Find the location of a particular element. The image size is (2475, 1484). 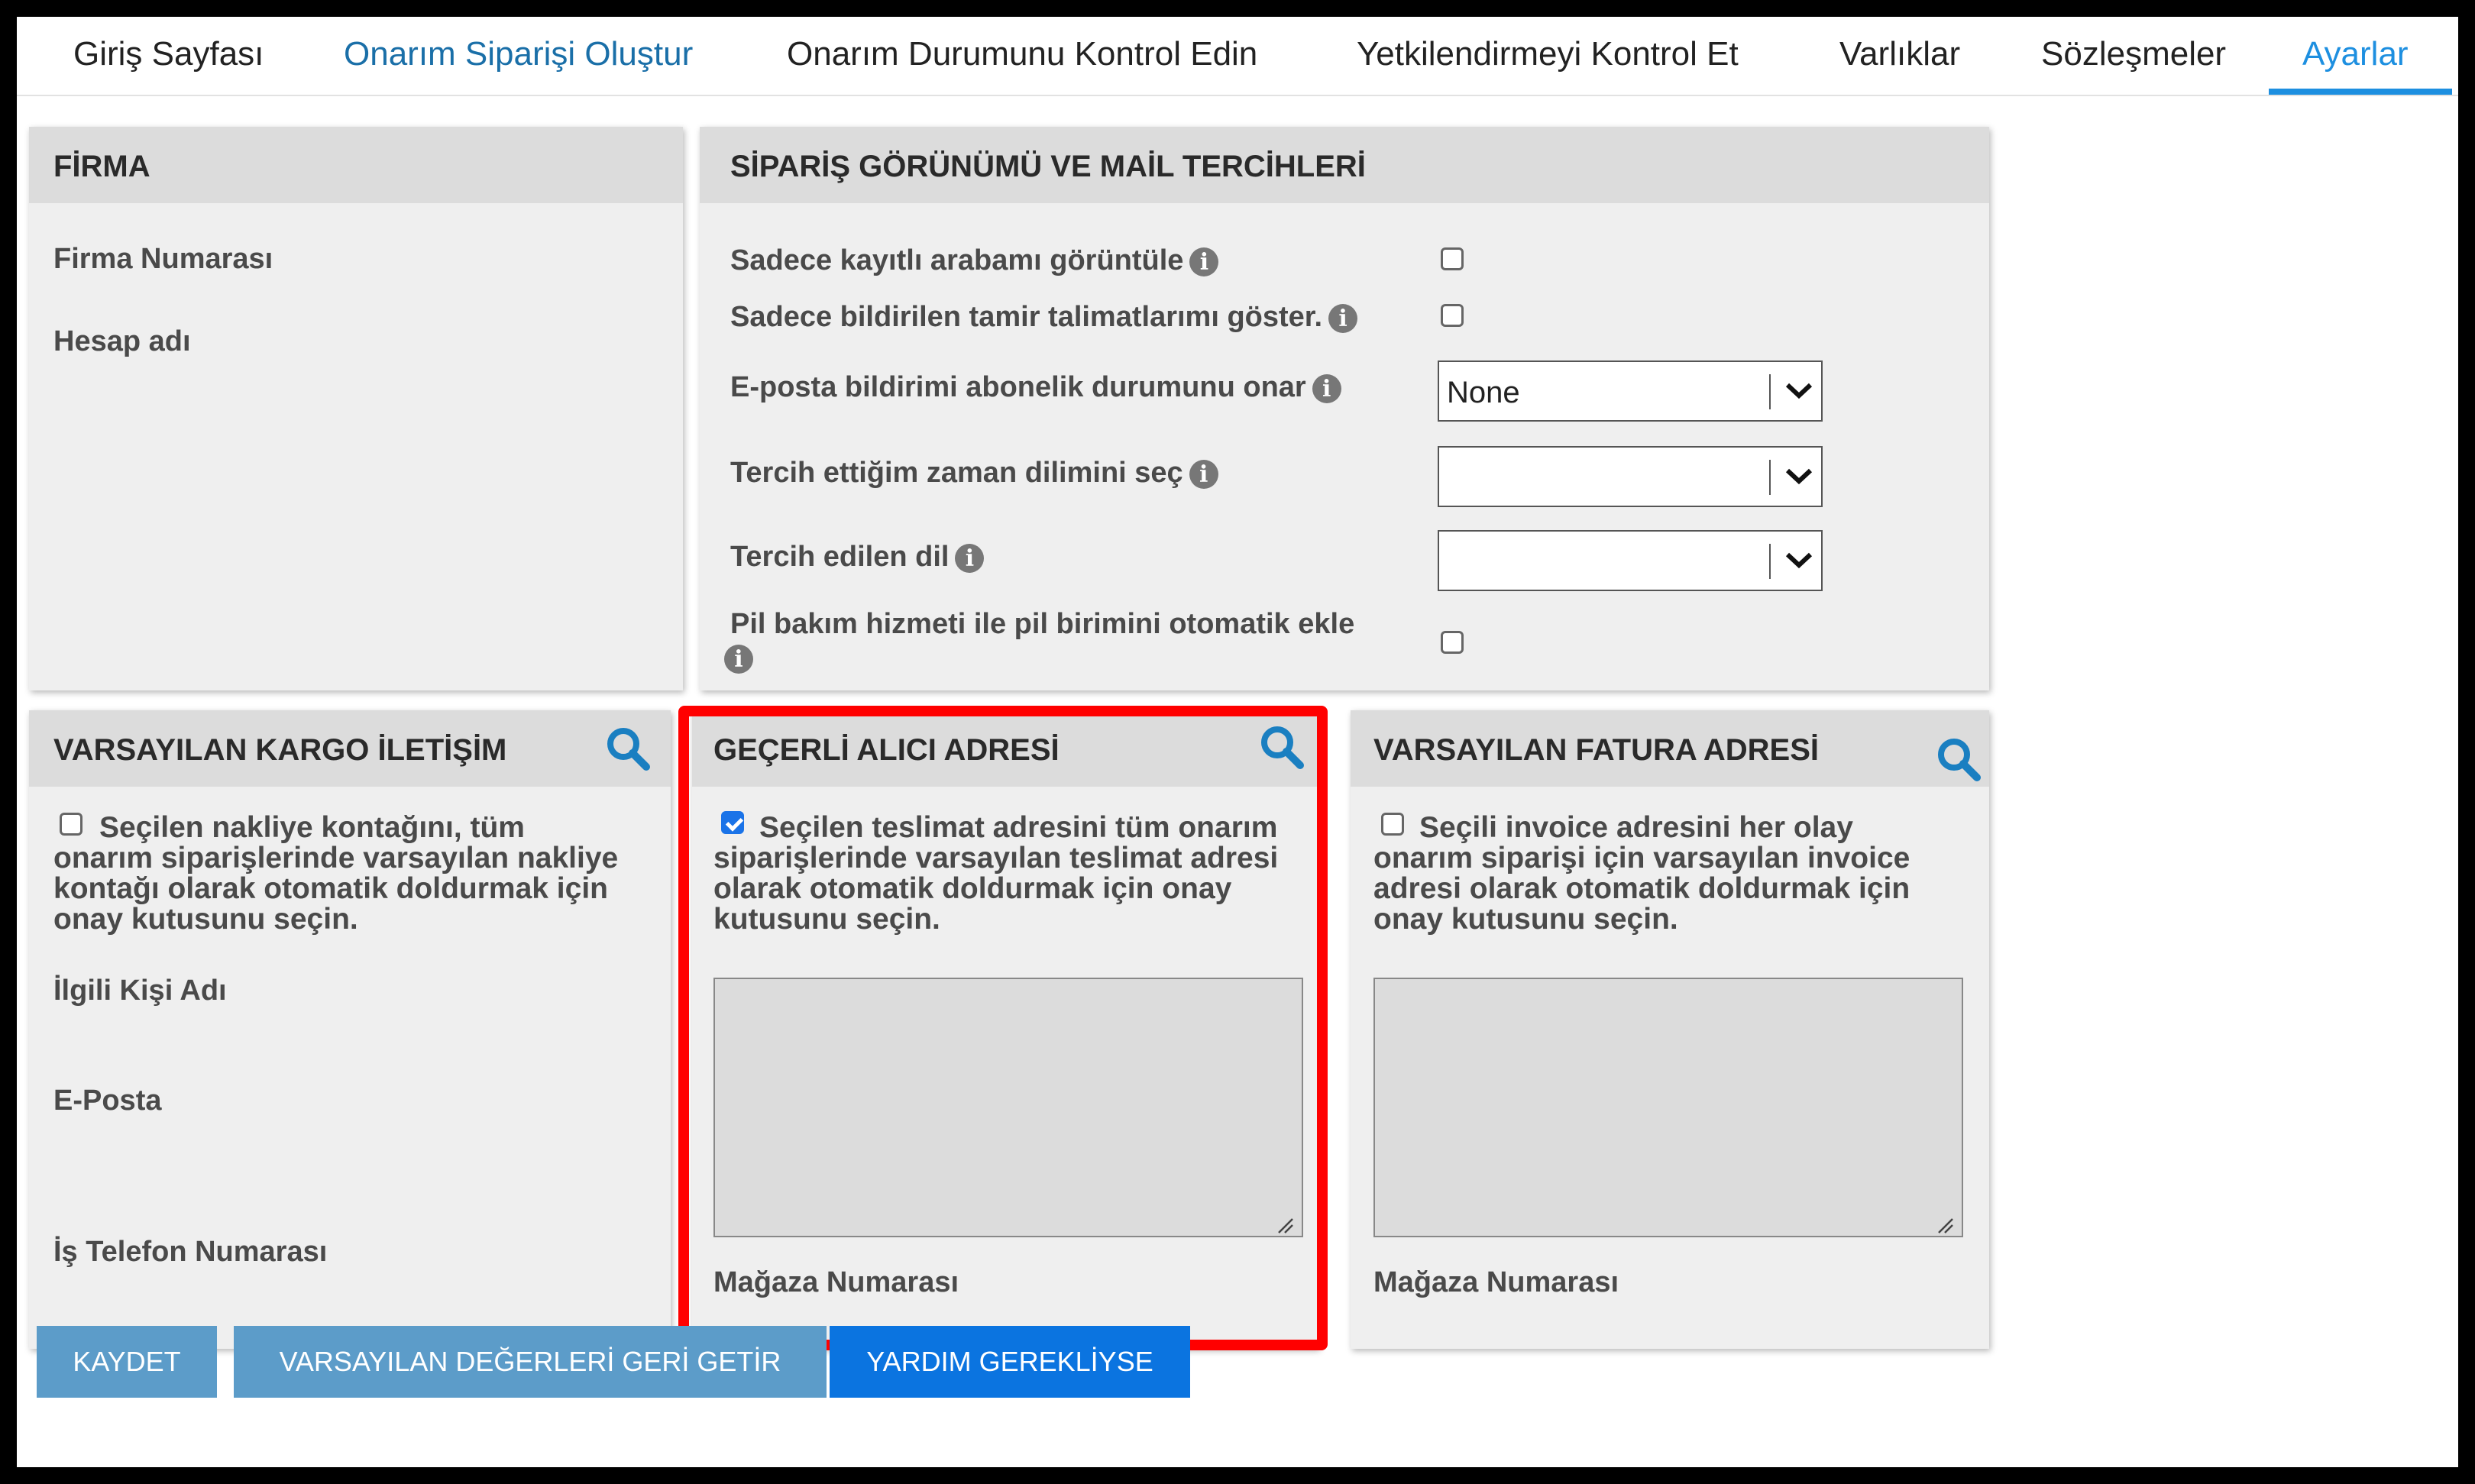

only-registered-car-row: Sadece kayıtlı arabamı görüntüle i is located at coordinates (974, 260).